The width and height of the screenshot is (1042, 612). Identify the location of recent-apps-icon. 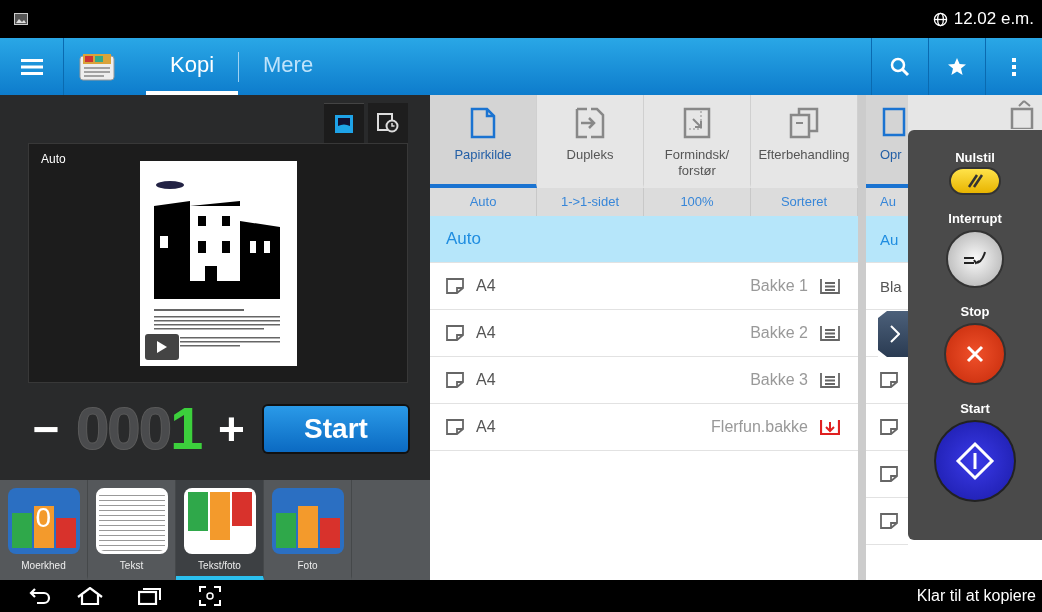
(150, 596).